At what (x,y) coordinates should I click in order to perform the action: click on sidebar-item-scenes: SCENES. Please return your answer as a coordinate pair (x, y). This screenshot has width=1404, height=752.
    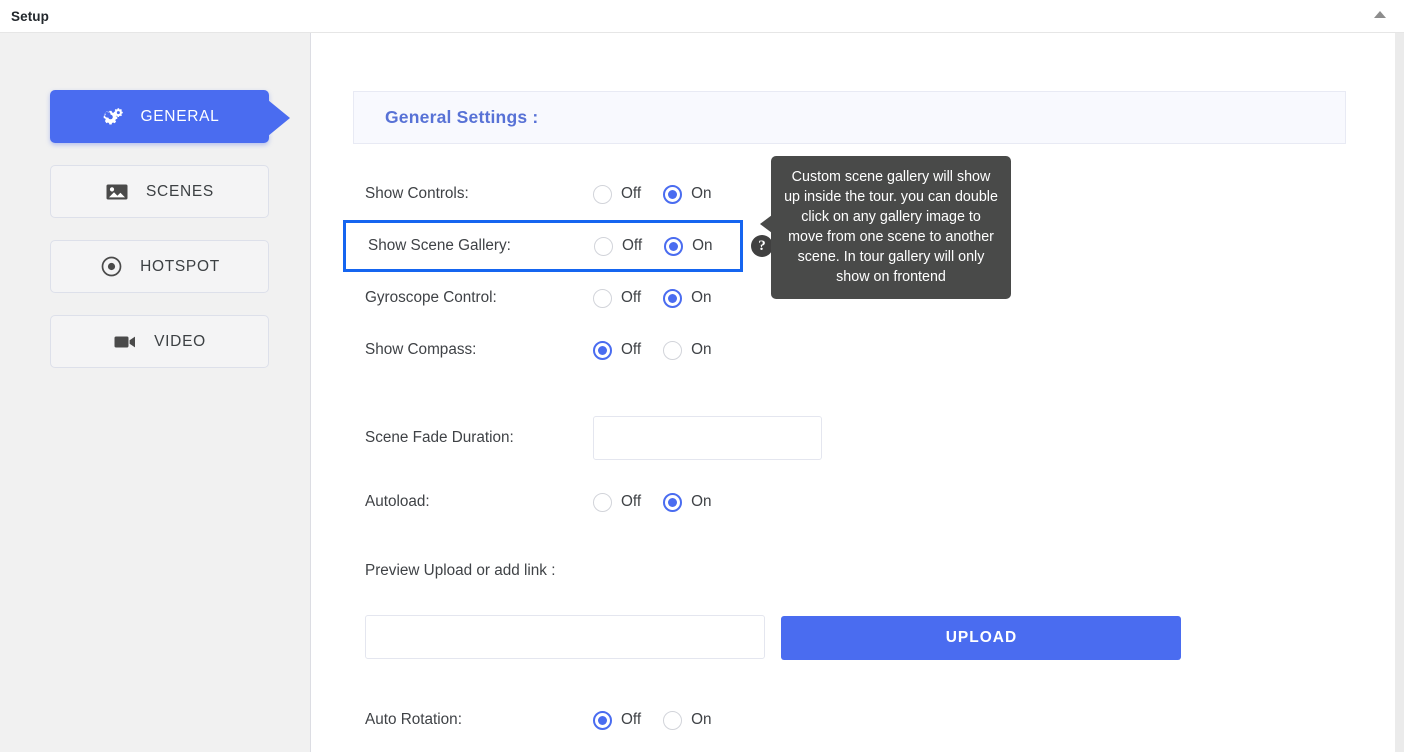
    Looking at the image, I should click on (159, 191).